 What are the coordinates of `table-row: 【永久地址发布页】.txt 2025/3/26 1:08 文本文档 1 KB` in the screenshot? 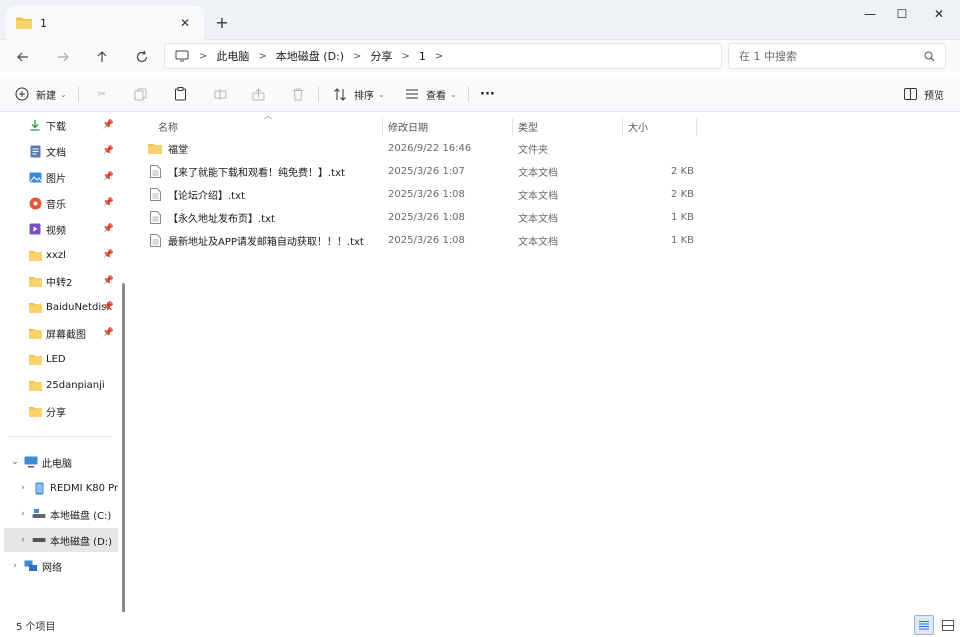 It's located at (428, 217).